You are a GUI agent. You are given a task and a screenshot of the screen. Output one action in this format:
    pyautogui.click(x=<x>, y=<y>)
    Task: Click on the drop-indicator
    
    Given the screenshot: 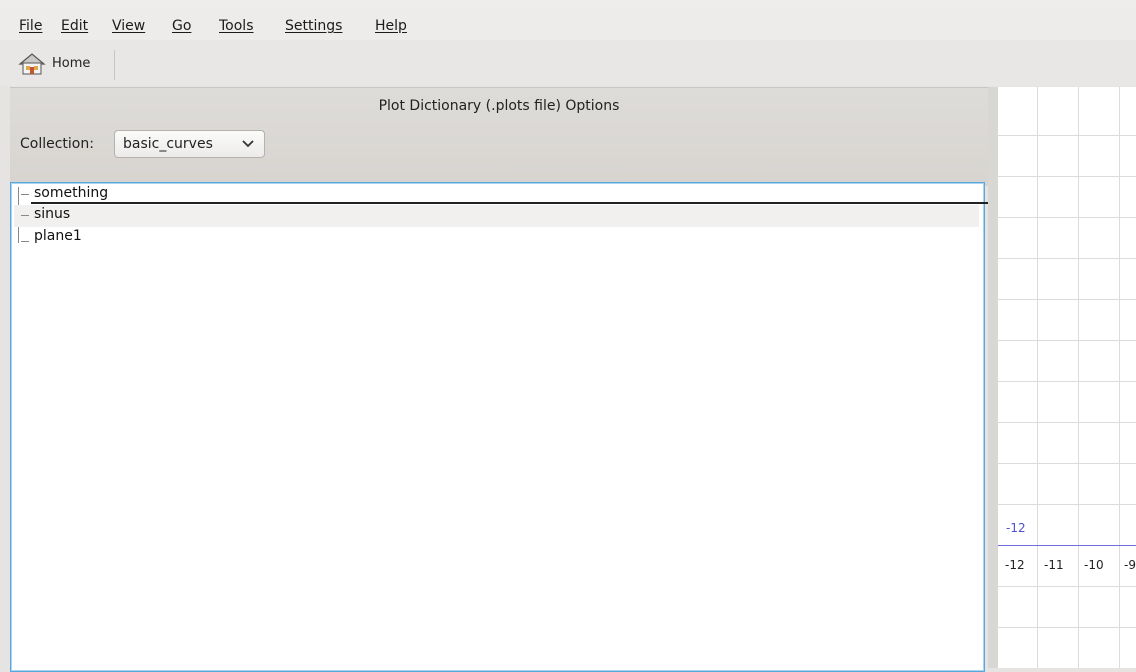 What is the action you would take?
    pyautogui.click(x=512, y=203)
    